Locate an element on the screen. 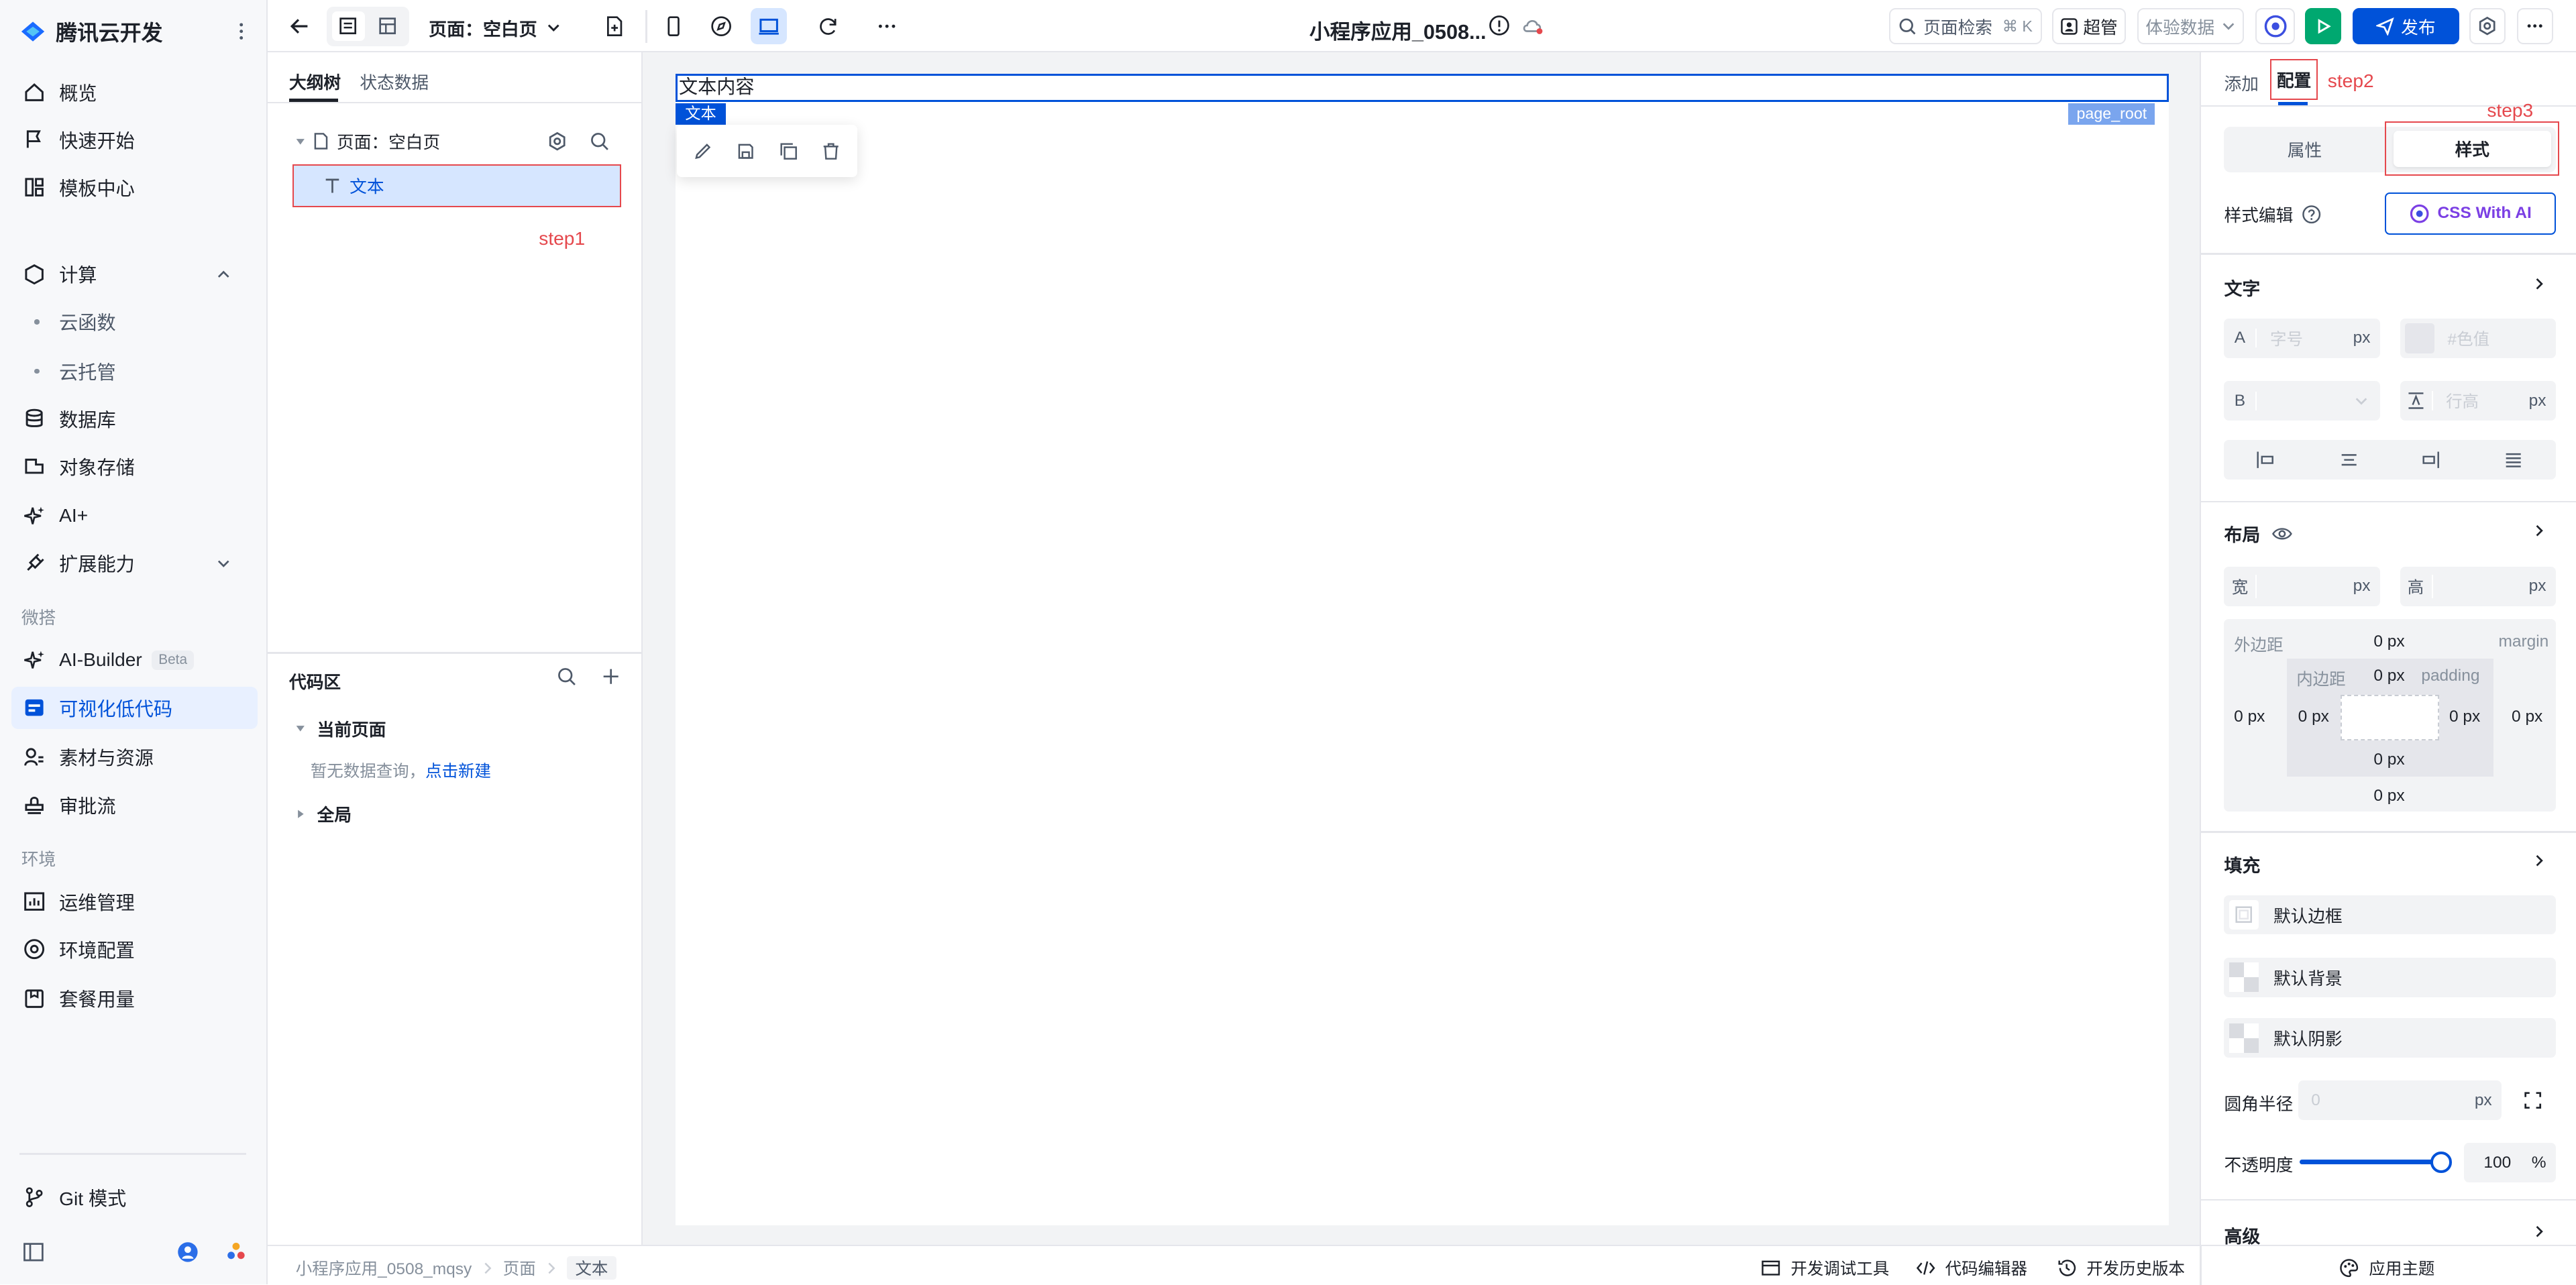 Image resolution: width=2576 pixels, height=1285 pixels. more-vertical-icon is located at coordinates (241, 31).